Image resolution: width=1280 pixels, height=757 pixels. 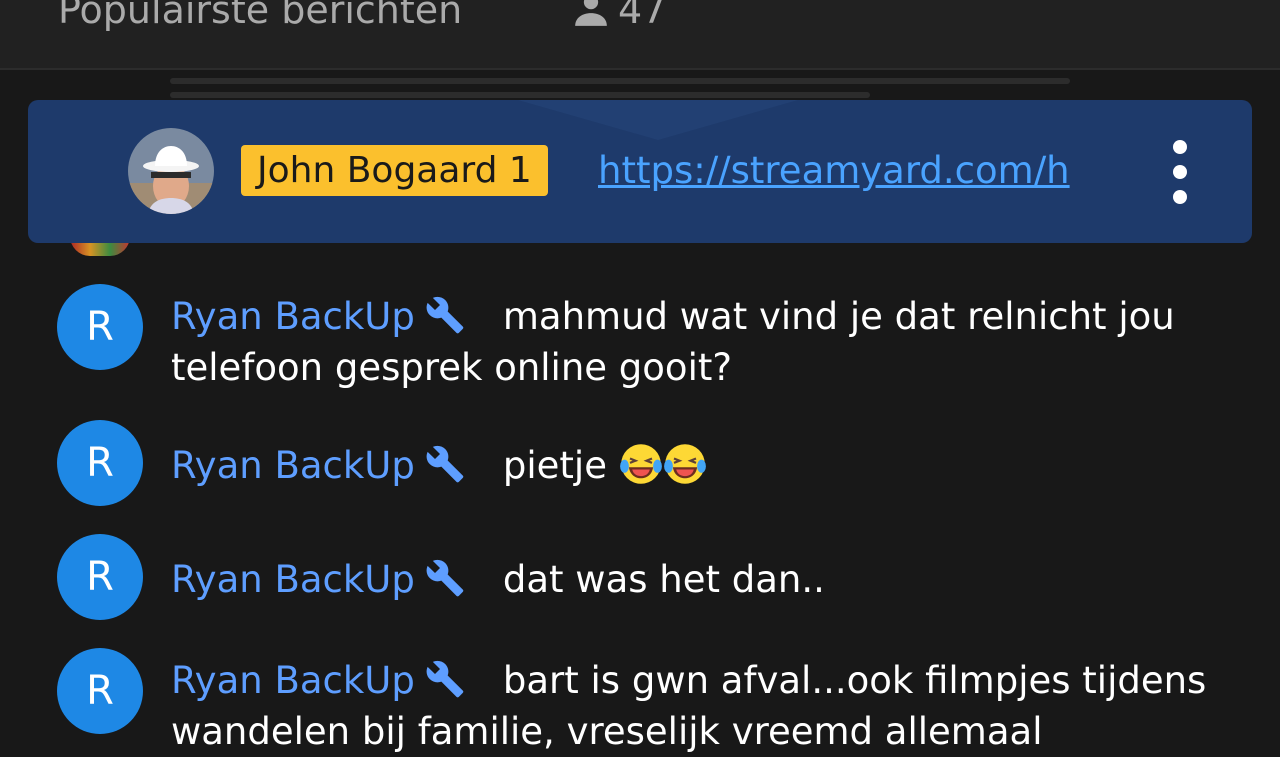 I want to click on message-body: Ryan BackUp pietje, so click(x=706, y=465).